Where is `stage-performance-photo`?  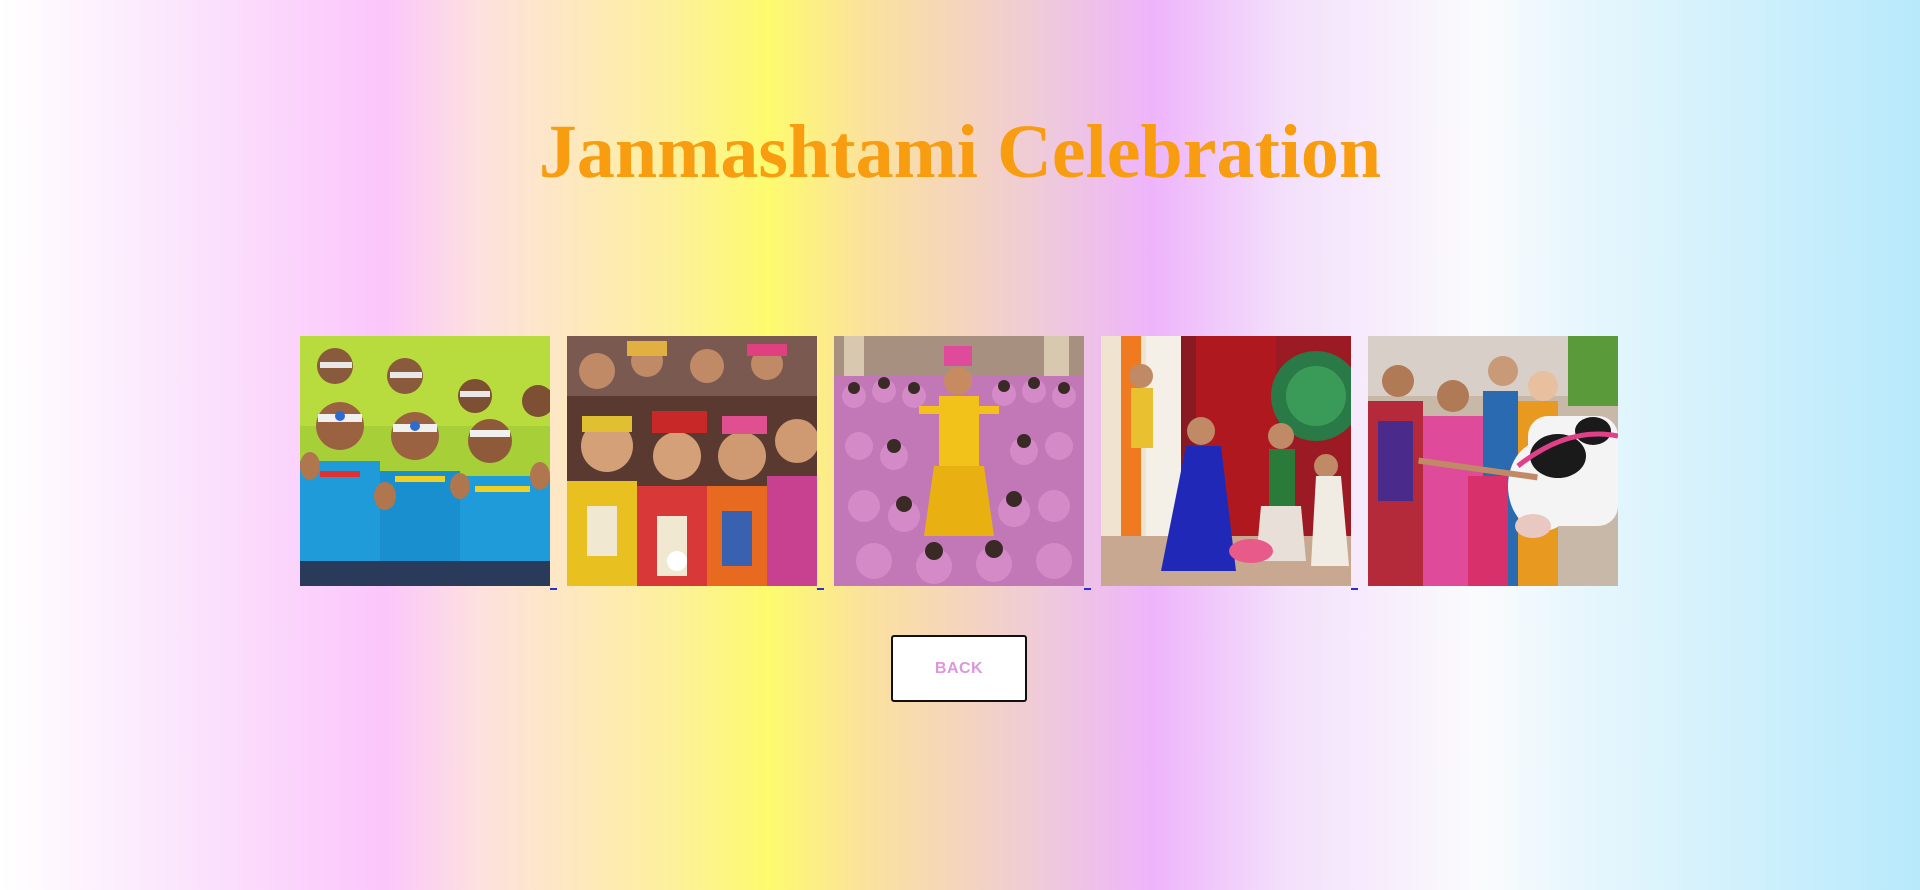 stage-performance-photo is located at coordinates (1226, 461).